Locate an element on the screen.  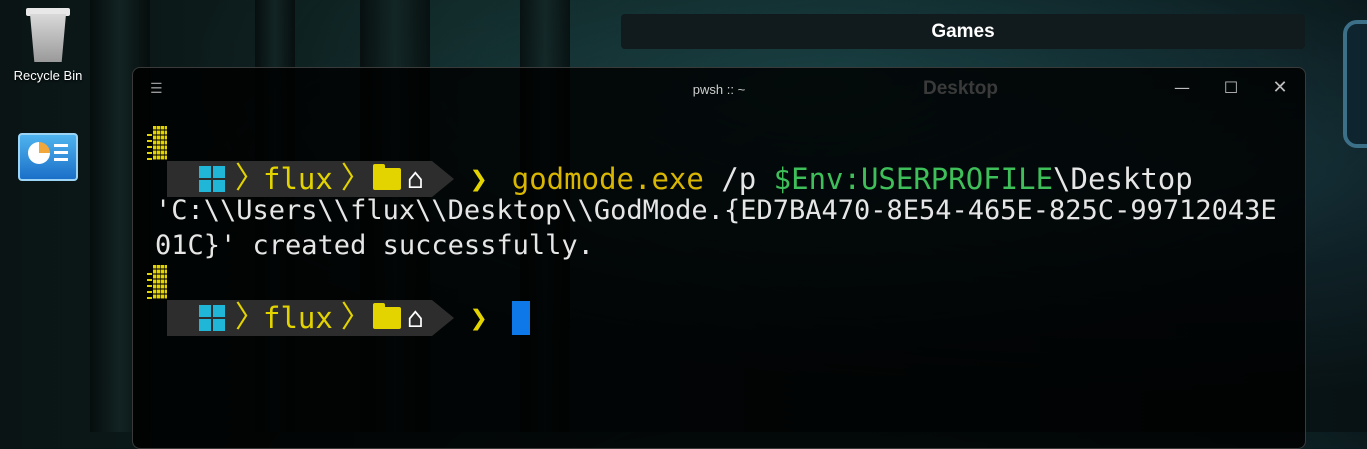
recycle-bin-shortcut: Recycle Bin is located at coordinates (48, 44).